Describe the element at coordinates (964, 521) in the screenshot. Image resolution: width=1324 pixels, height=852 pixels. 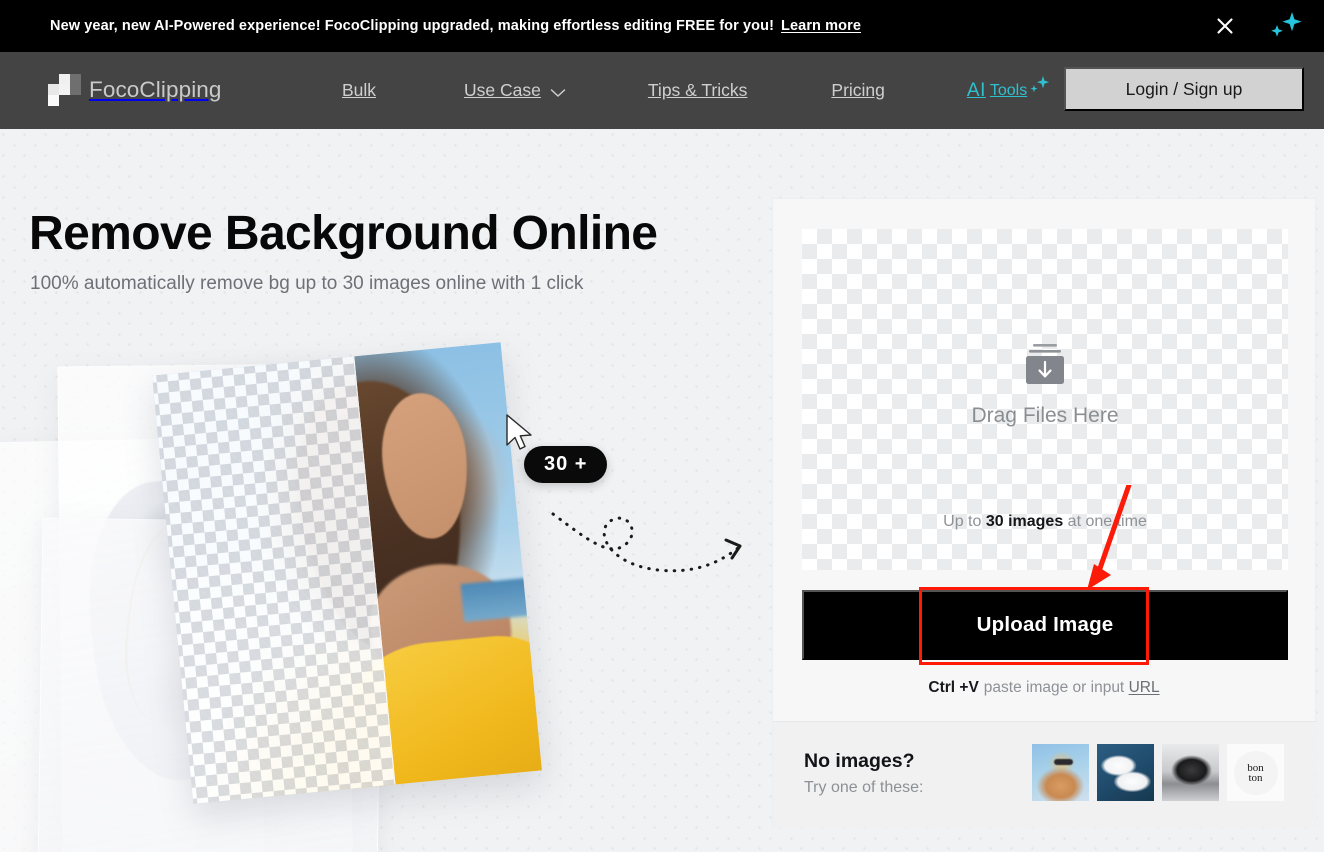
I see `dropzone-note-prefix: Up to` at that location.